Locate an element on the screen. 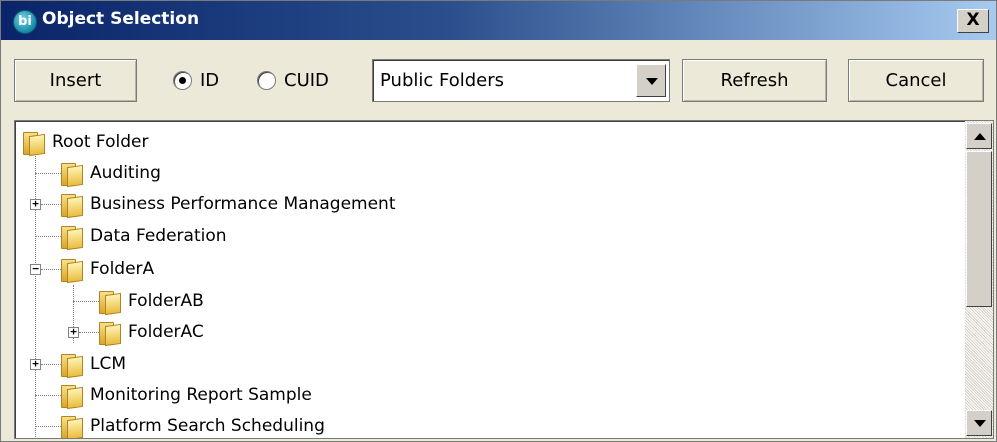 This screenshot has width=997, height=442. tree-node: FolderA is located at coordinates (107, 269).